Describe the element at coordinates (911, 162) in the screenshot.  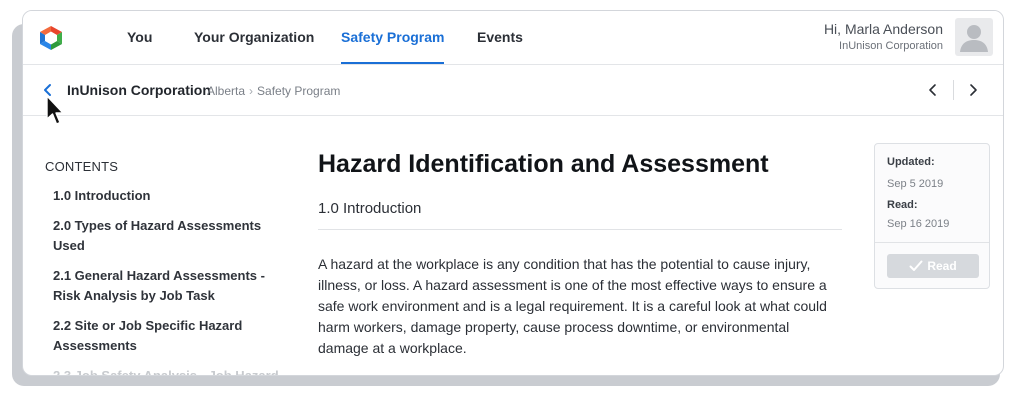
I see `updated-label: Updated:` at that location.